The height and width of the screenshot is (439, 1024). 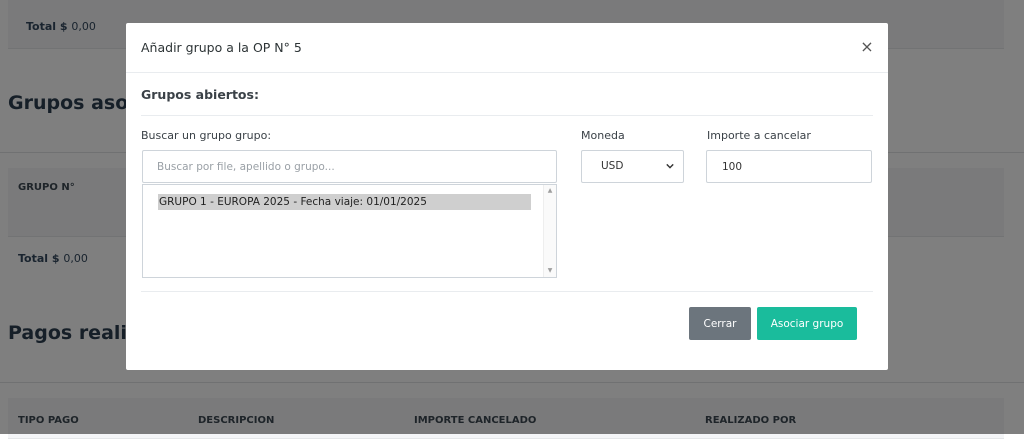 What do you see at coordinates (221, 47) in the screenshot?
I see `modal-title: Añadir grupo a la OP N° 5` at bounding box center [221, 47].